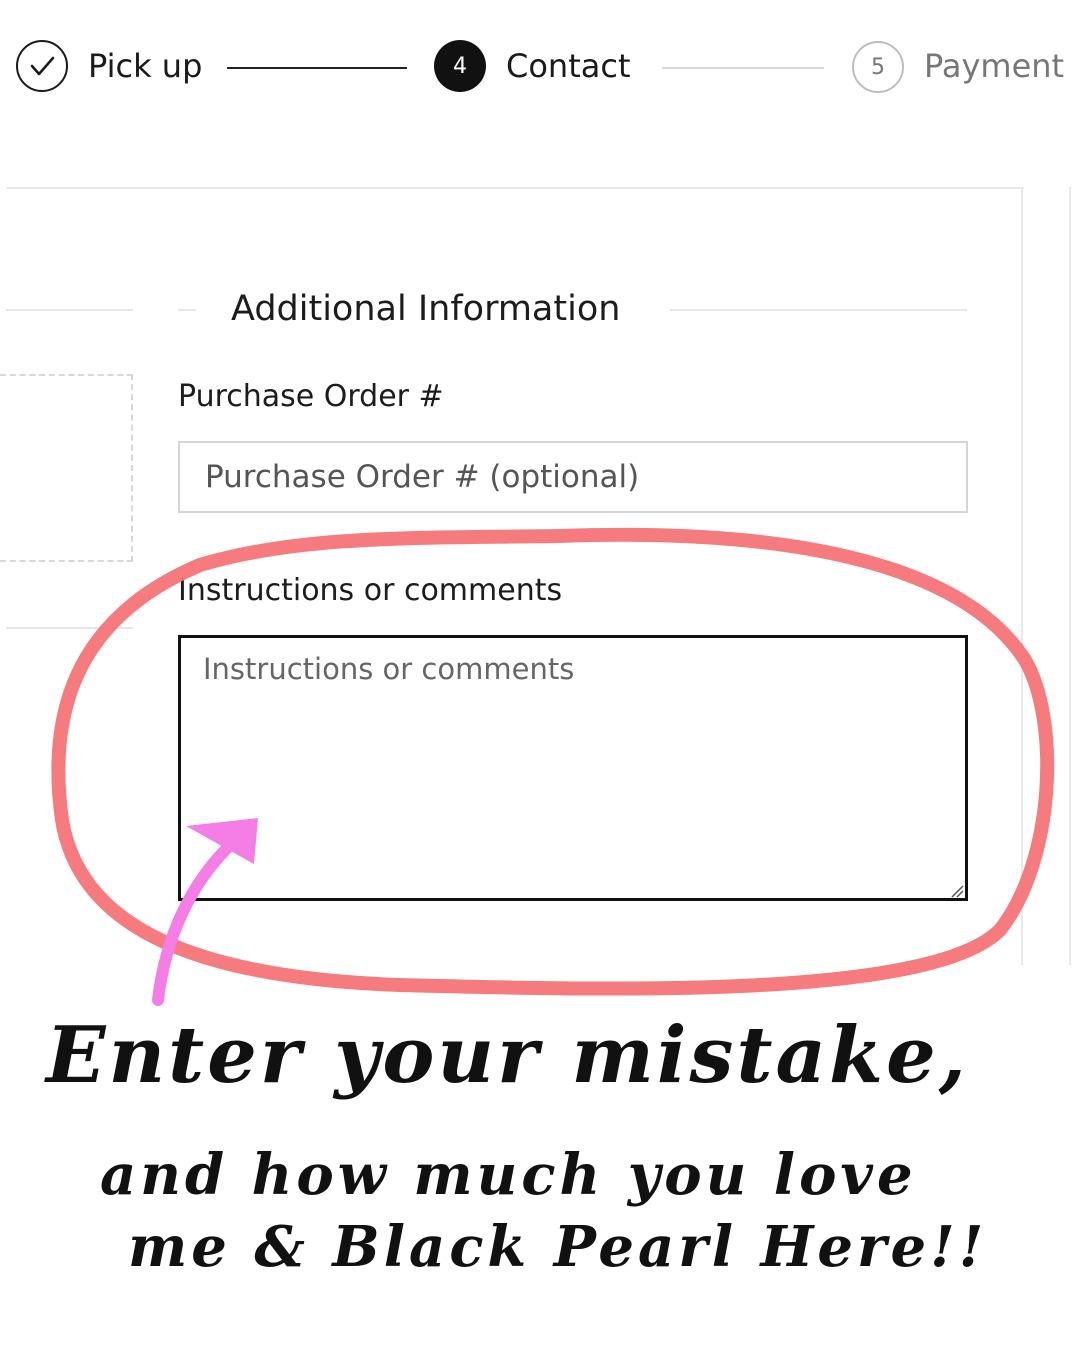  I want to click on section-title: Additional Information, so click(426, 309).